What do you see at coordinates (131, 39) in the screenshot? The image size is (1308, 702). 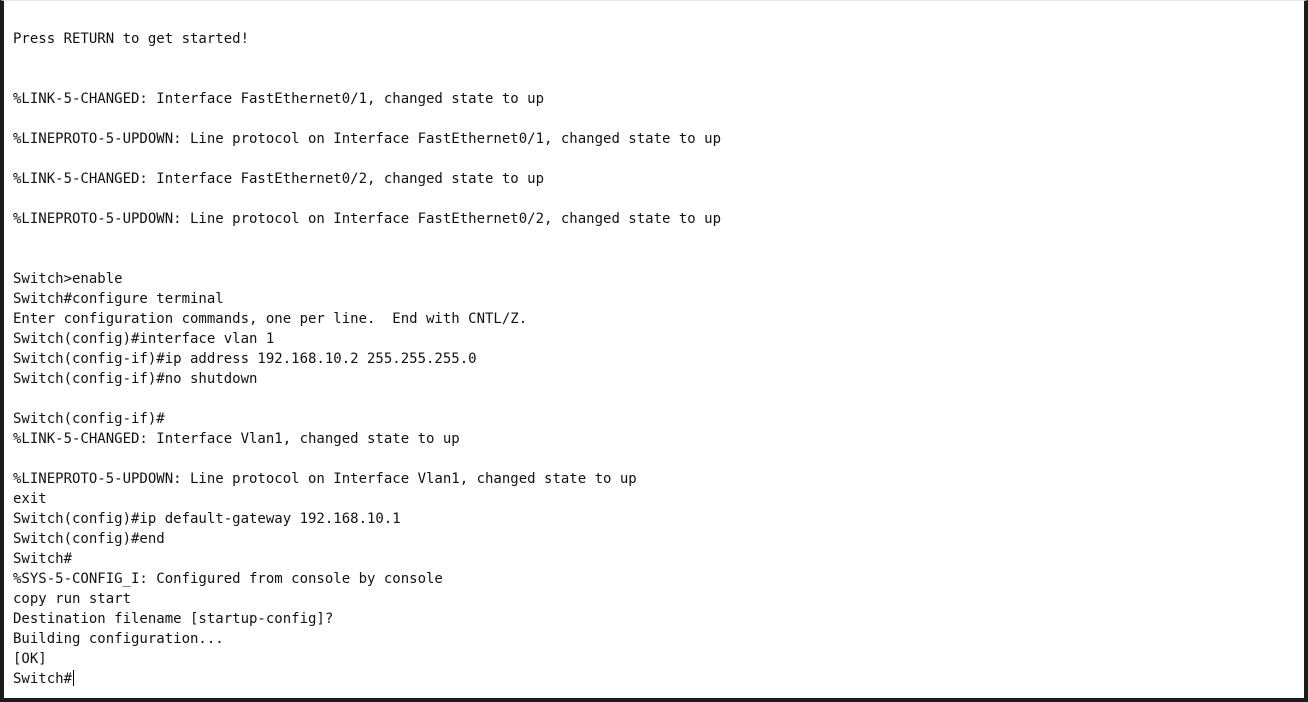 I see `console-line: Press RETURN to get started!` at bounding box center [131, 39].